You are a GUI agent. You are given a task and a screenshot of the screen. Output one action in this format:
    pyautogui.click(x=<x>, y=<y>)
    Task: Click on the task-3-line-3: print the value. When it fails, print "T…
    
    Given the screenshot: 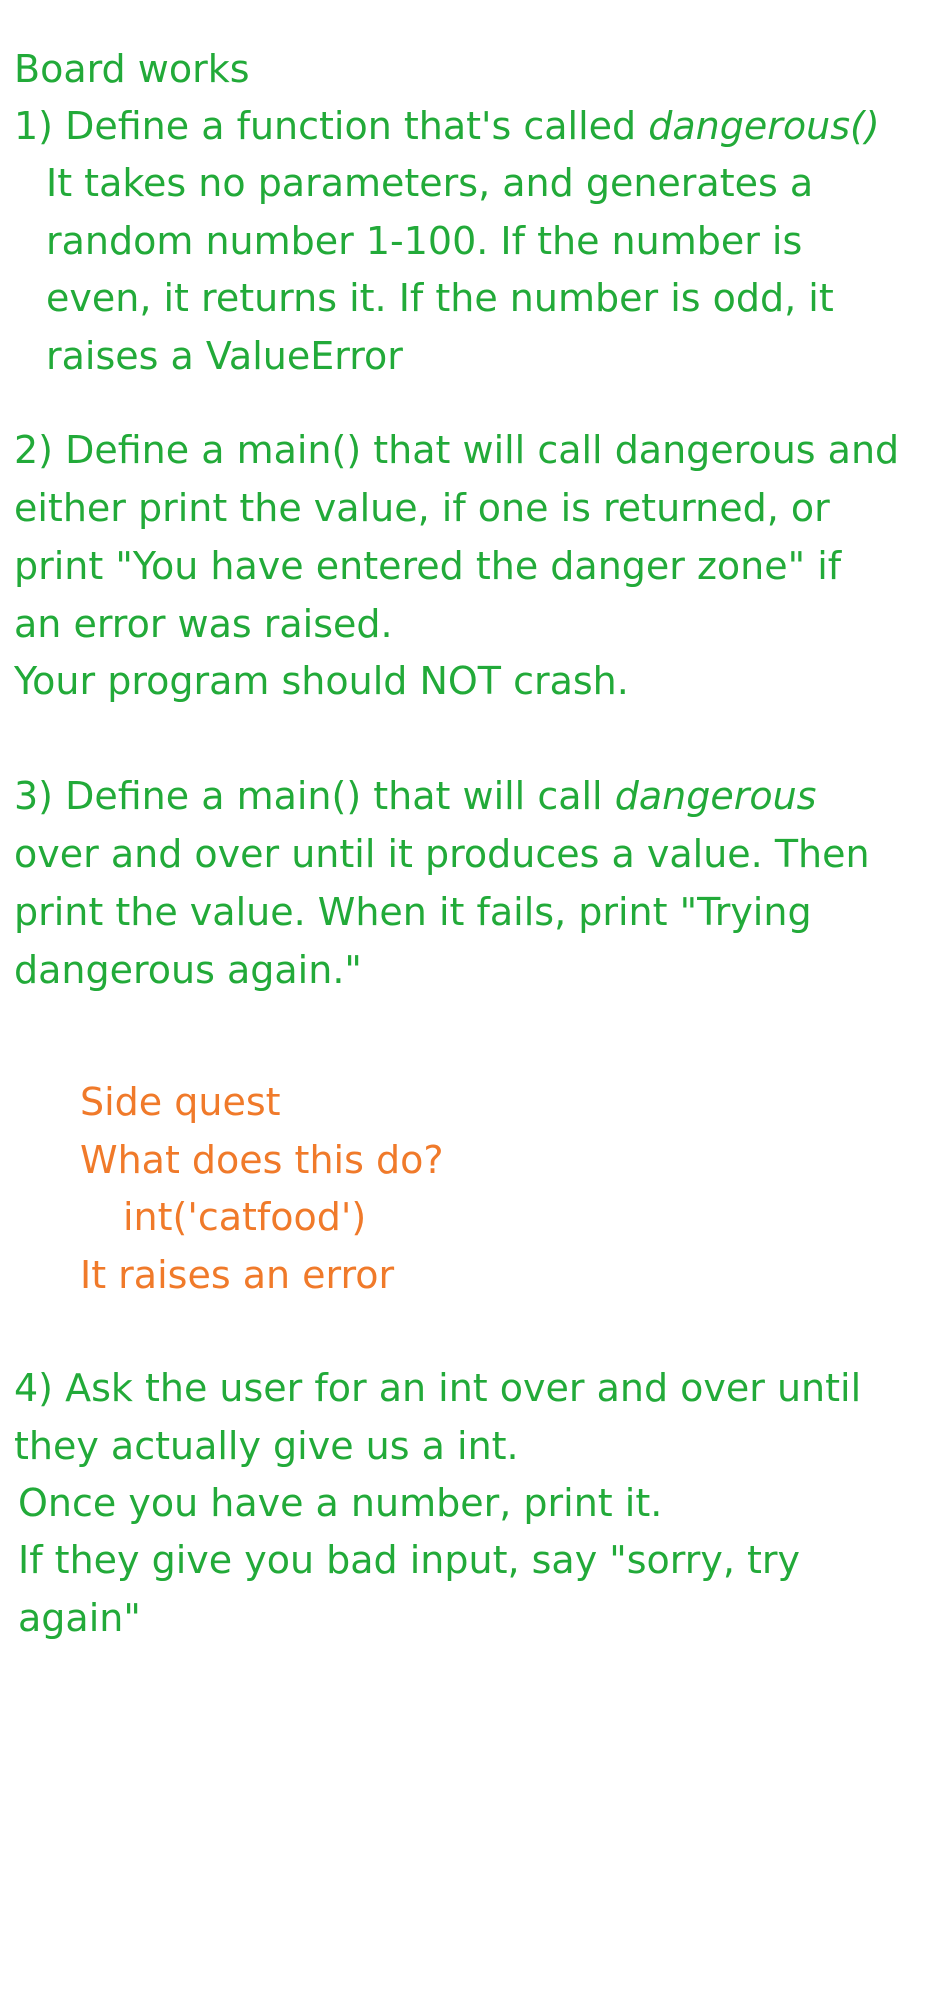 What is the action you would take?
    pyautogui.click(x=413, y=912)
    